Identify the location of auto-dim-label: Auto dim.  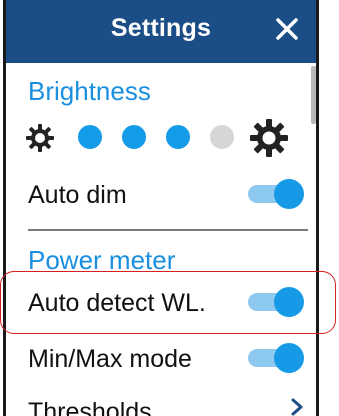
(77, 195).